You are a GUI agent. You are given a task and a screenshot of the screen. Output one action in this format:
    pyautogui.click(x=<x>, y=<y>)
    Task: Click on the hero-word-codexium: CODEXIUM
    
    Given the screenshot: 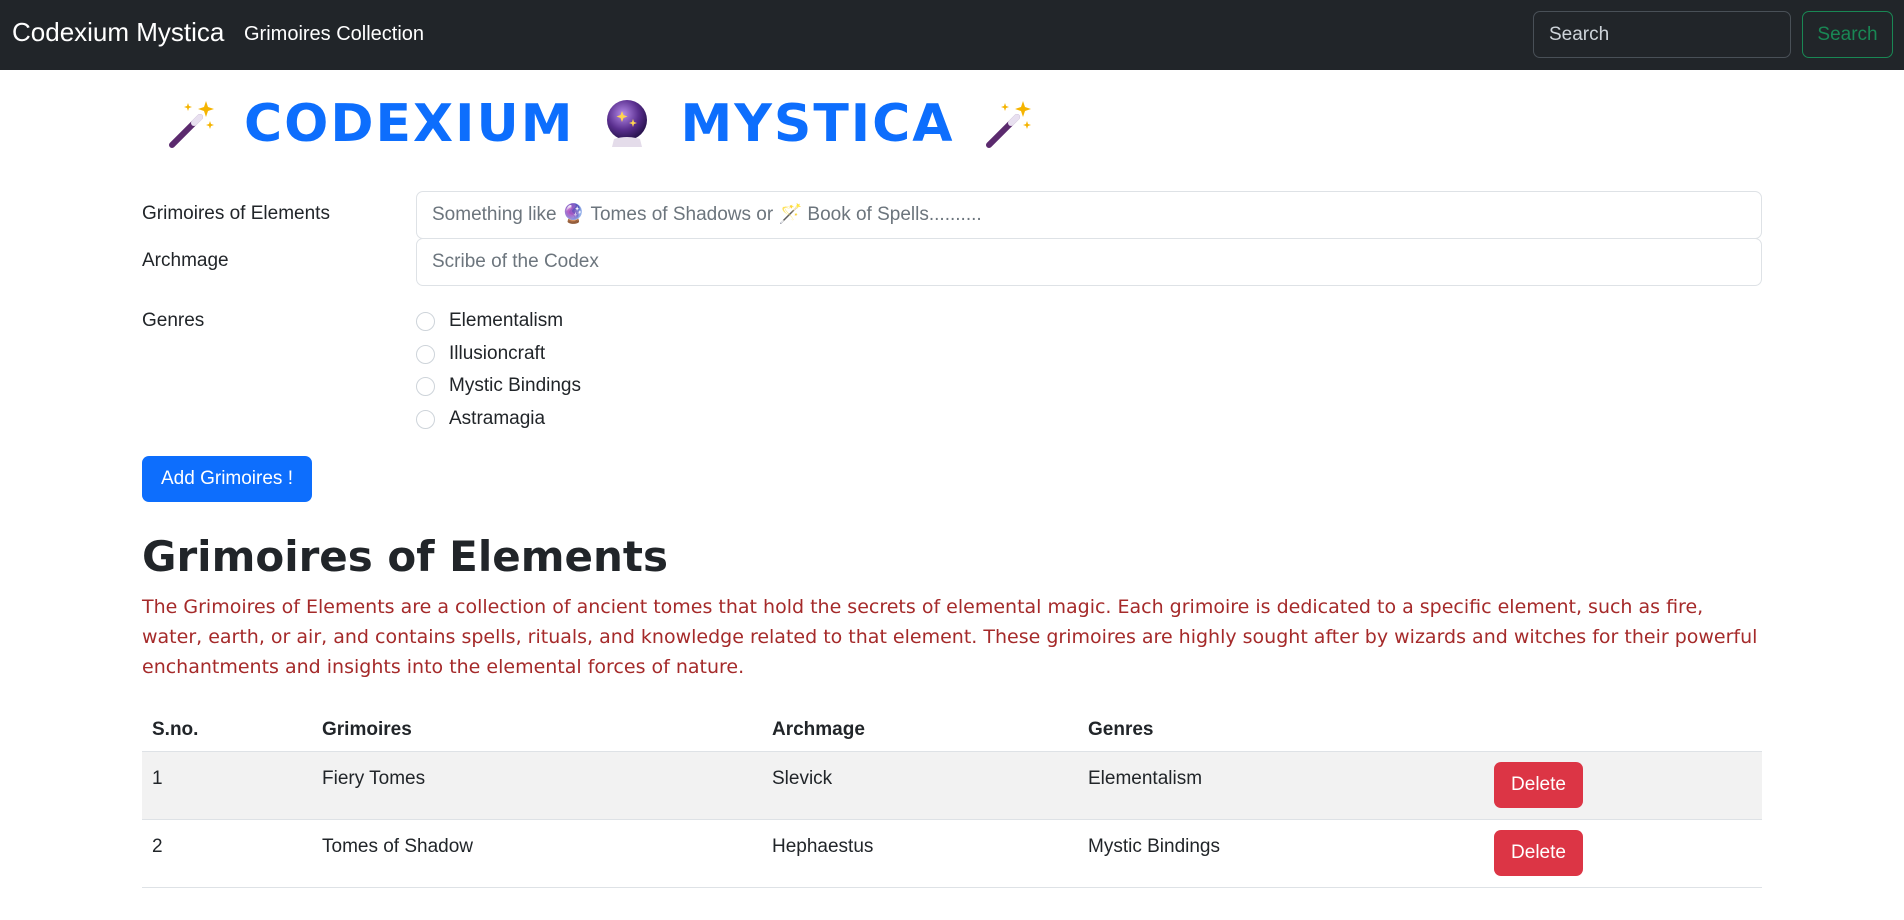 What is the action you would take?
    pyautogui.click(x=409, y=124)
    